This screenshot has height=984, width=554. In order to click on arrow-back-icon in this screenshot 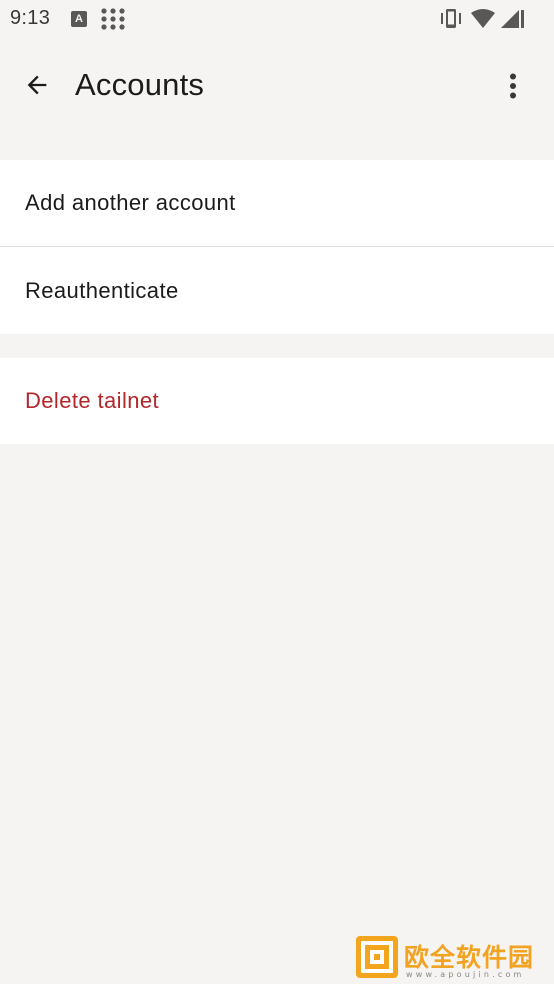, I will do `click(37, 85)`.